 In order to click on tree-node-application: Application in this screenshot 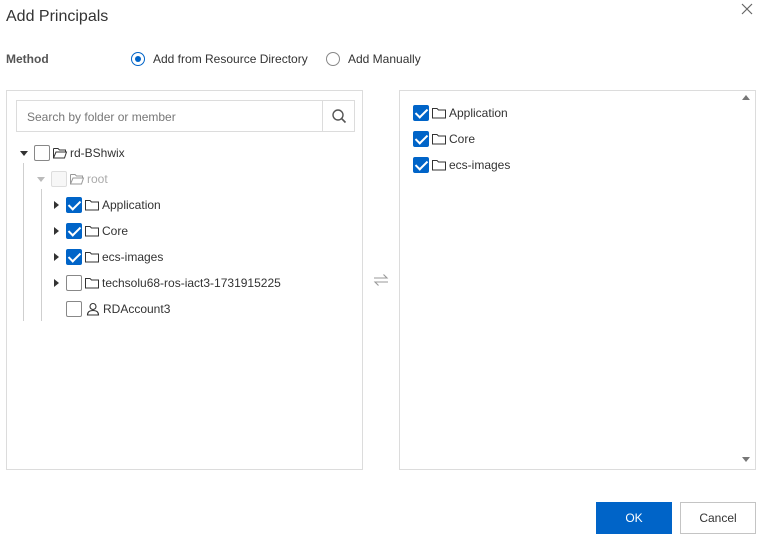, I will do `click(106, 205)`.